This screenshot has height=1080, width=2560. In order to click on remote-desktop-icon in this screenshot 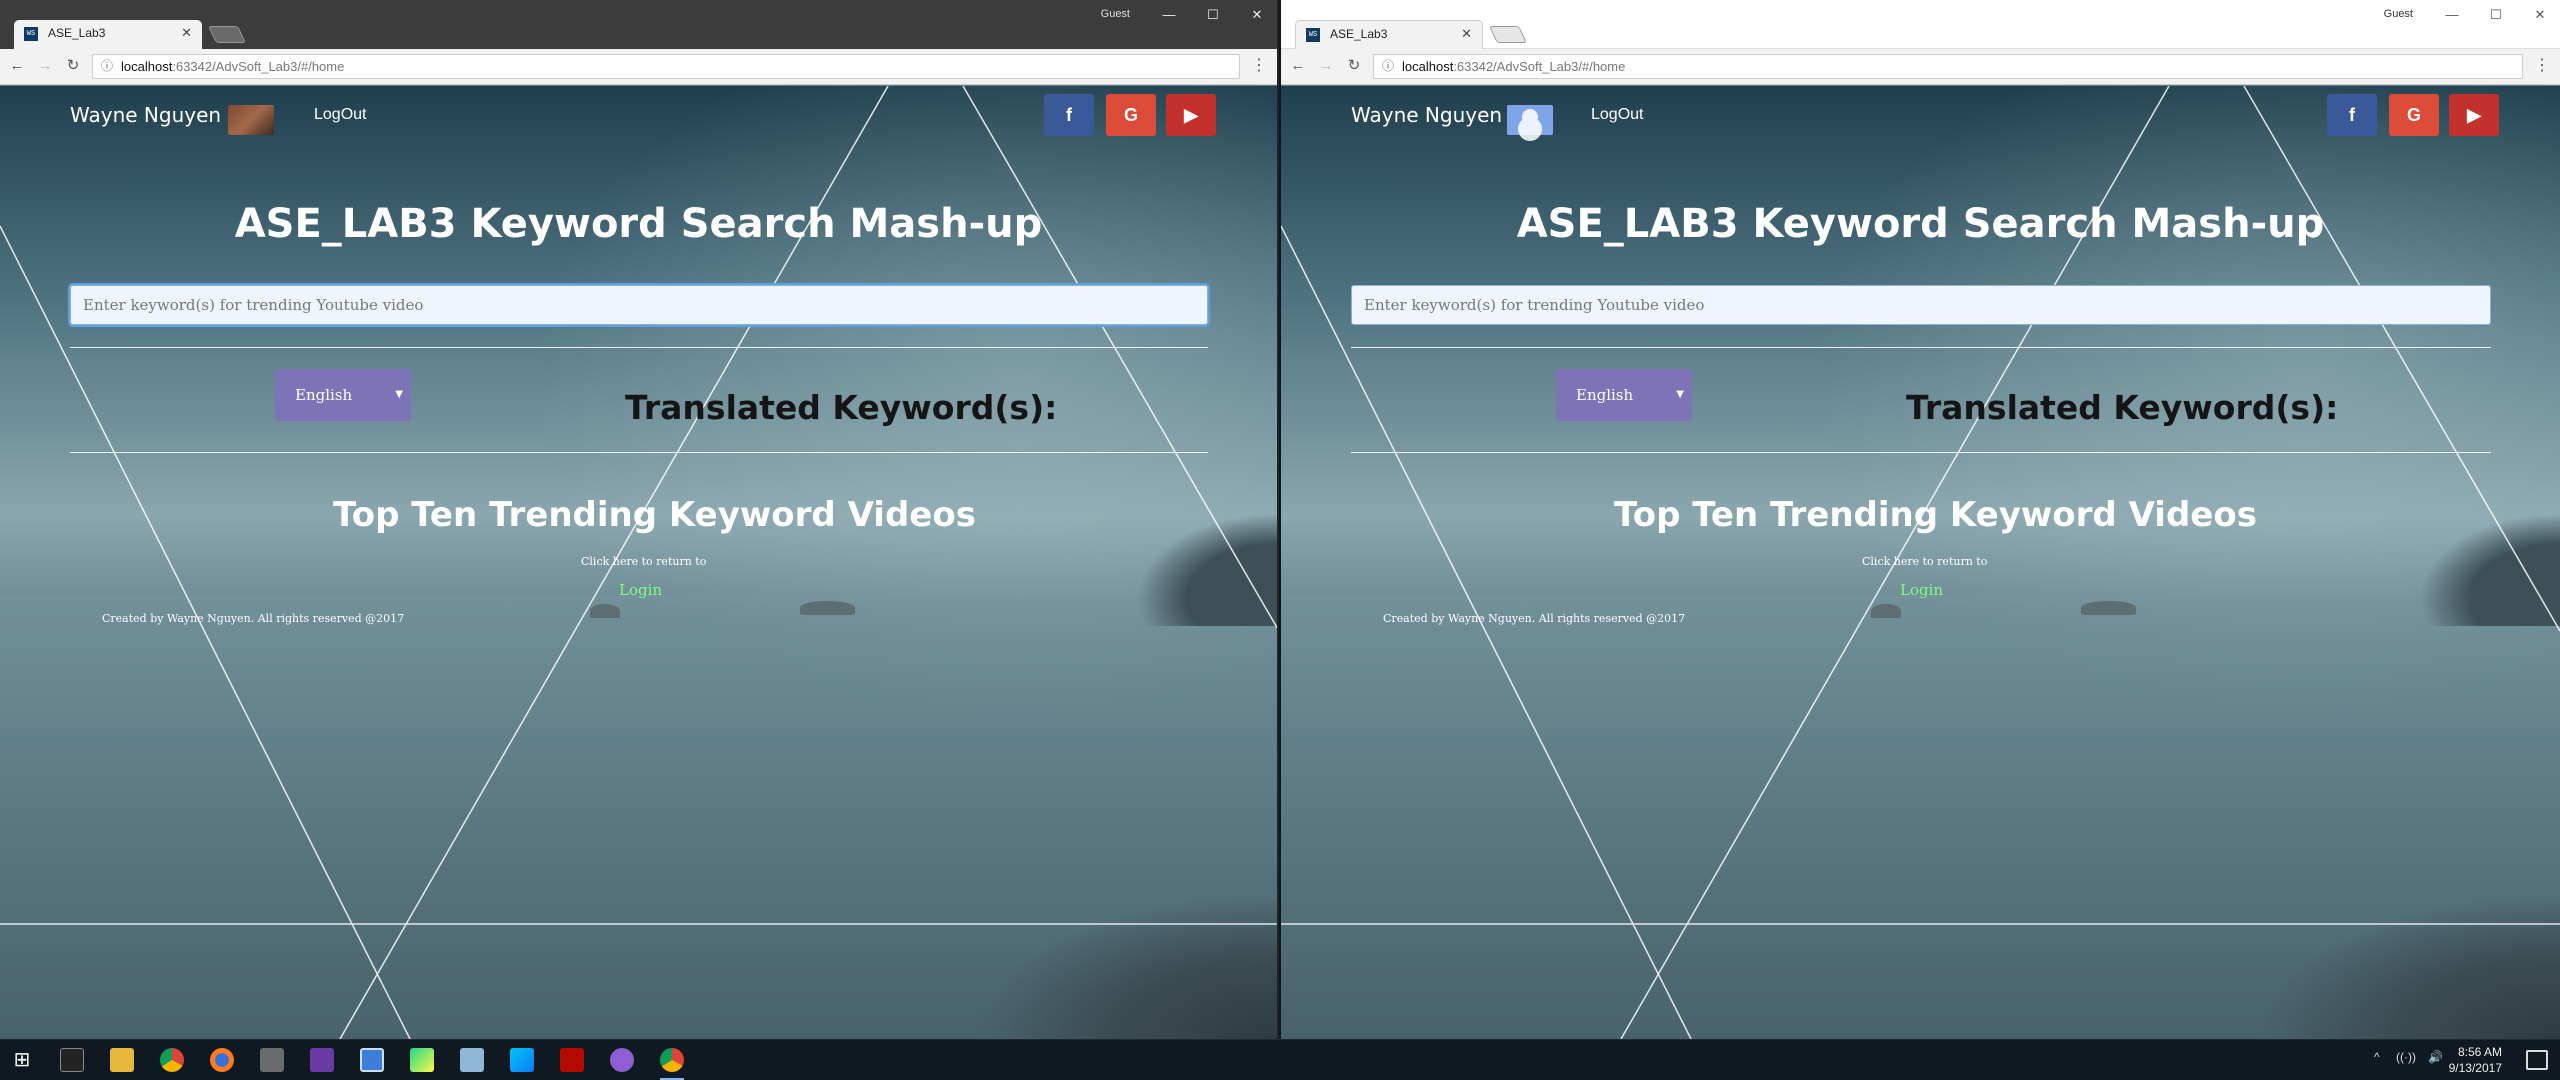, I will do `click(372, 1060)`.